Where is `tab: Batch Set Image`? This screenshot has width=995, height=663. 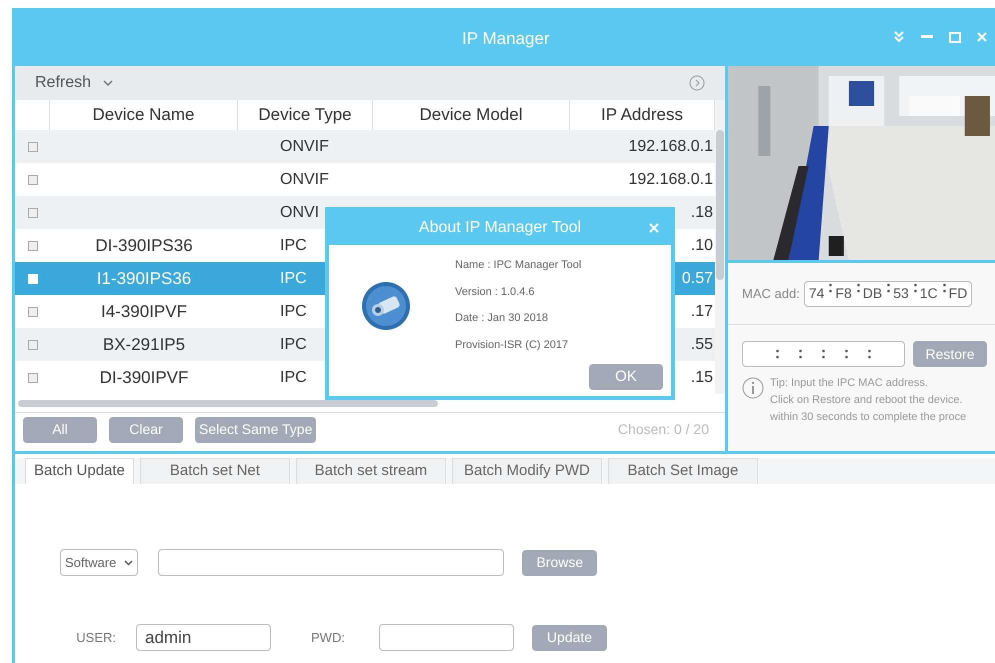 tab: Batch Set Image is located at coordinates (683, 471).